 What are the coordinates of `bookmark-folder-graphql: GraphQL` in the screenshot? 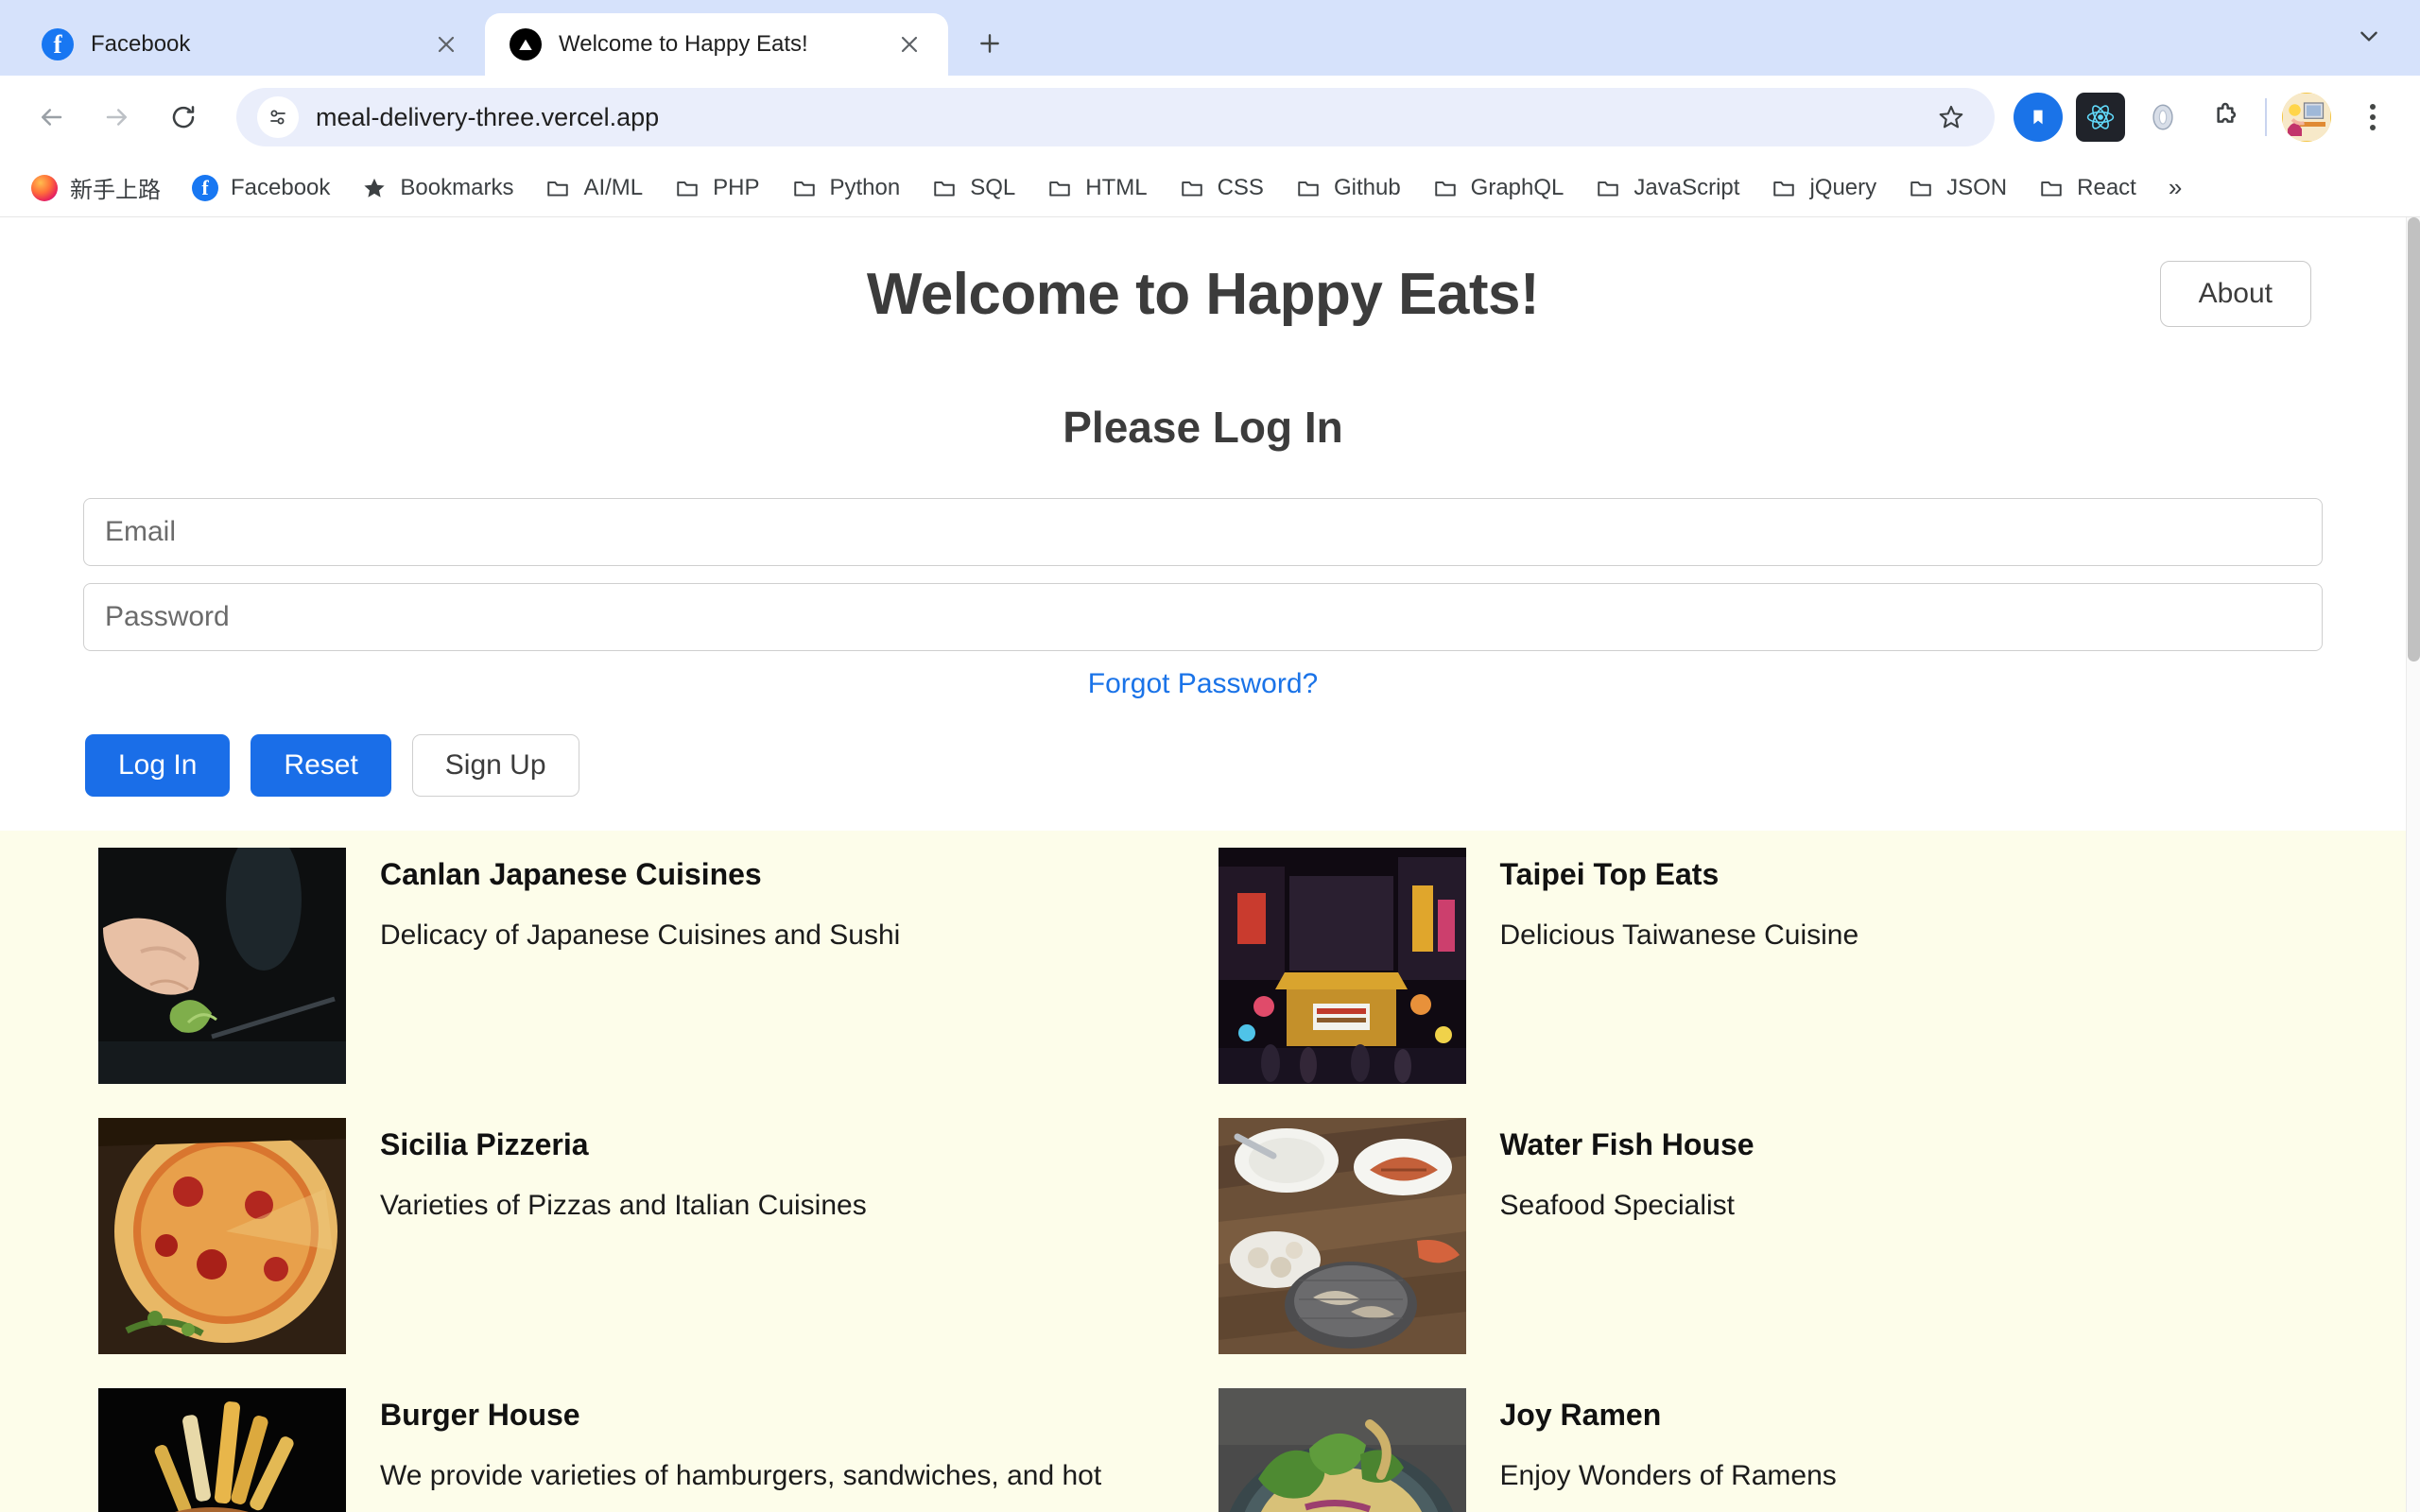 It's located at (1498, 188).